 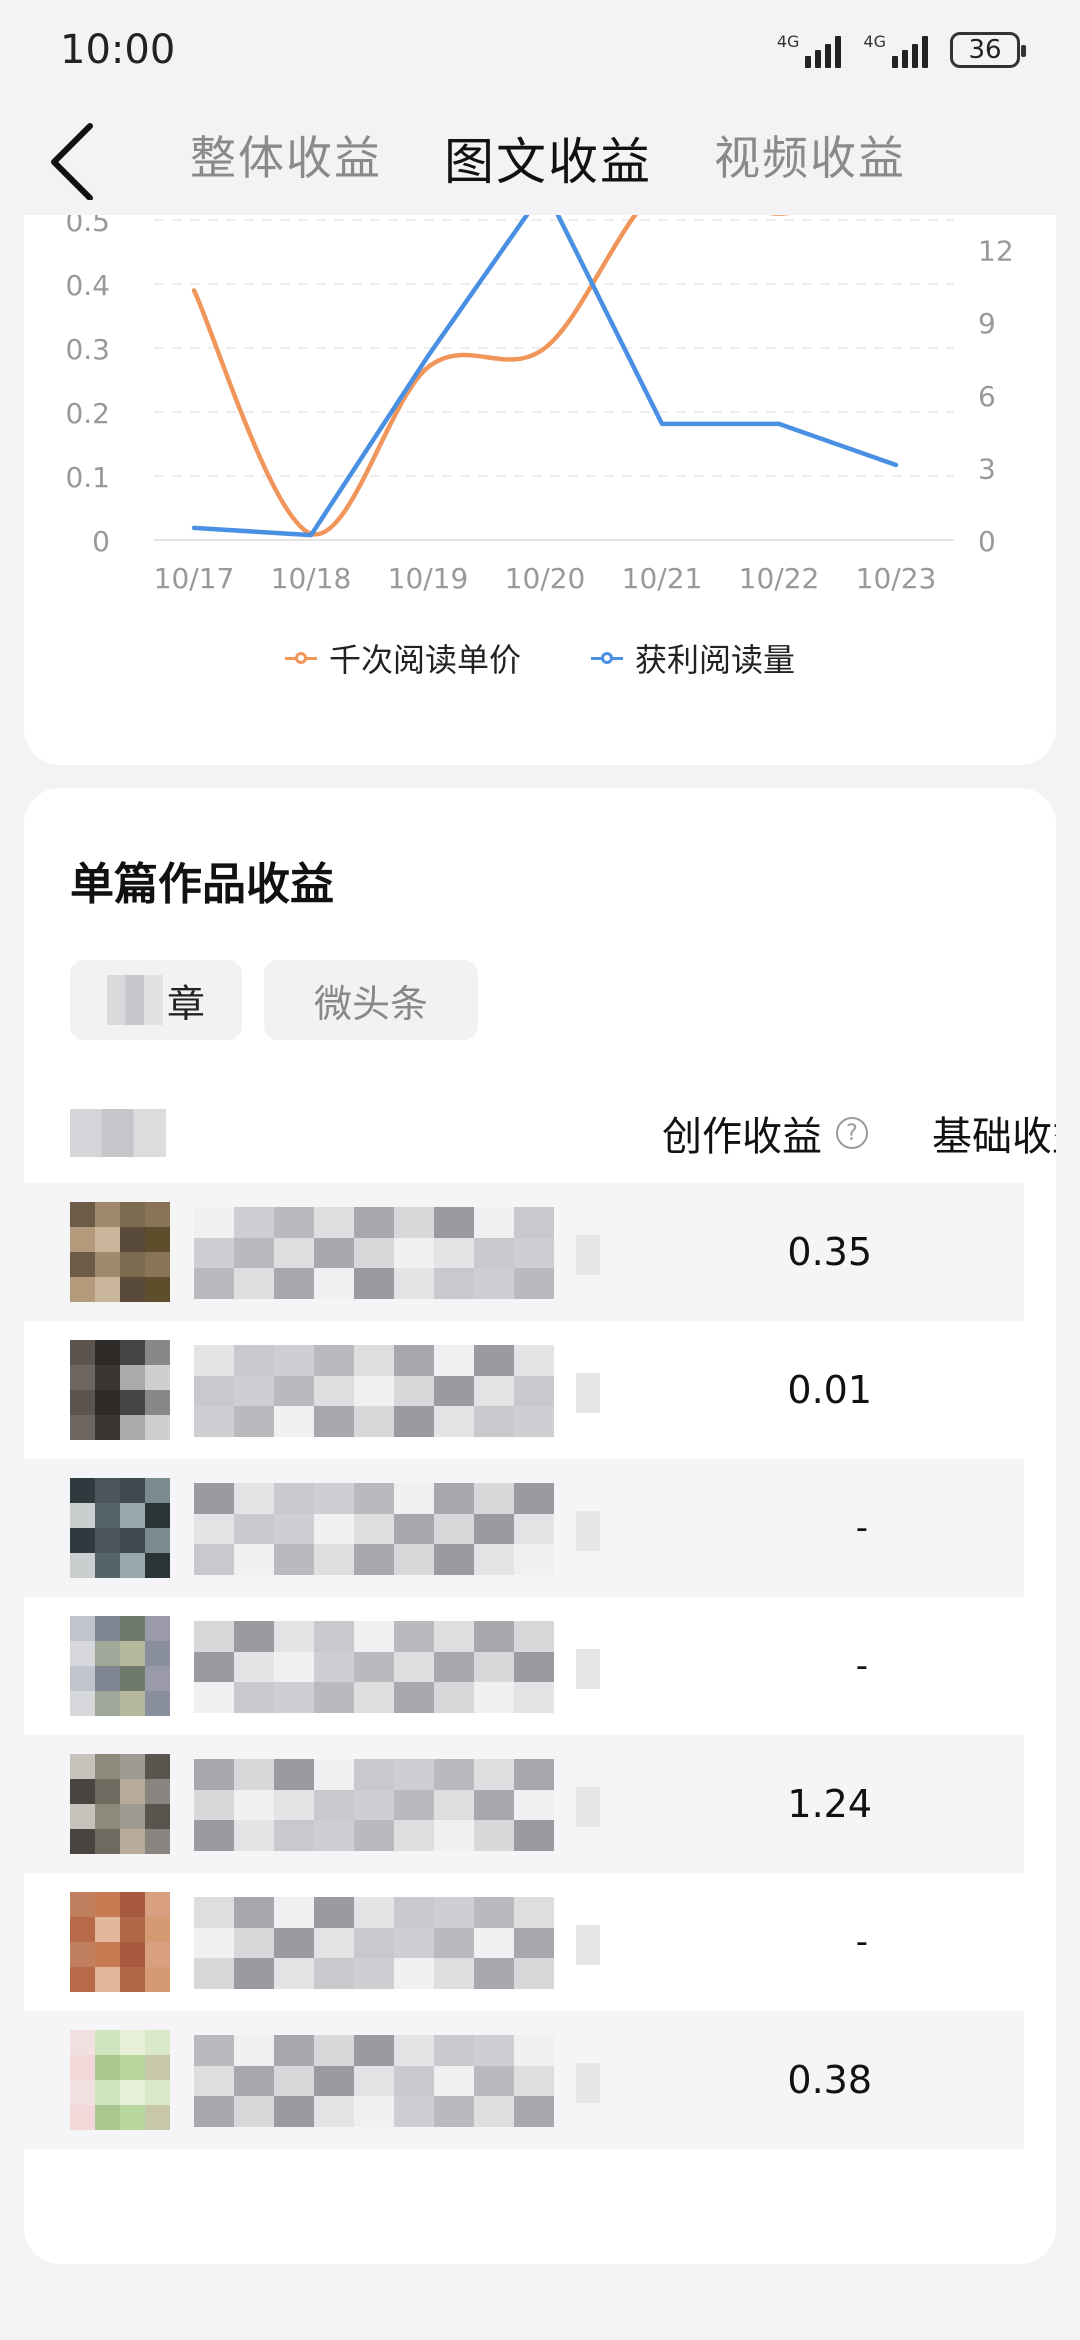 I want to click on network-type-label-2: 4G, so click(x=874, y=41).